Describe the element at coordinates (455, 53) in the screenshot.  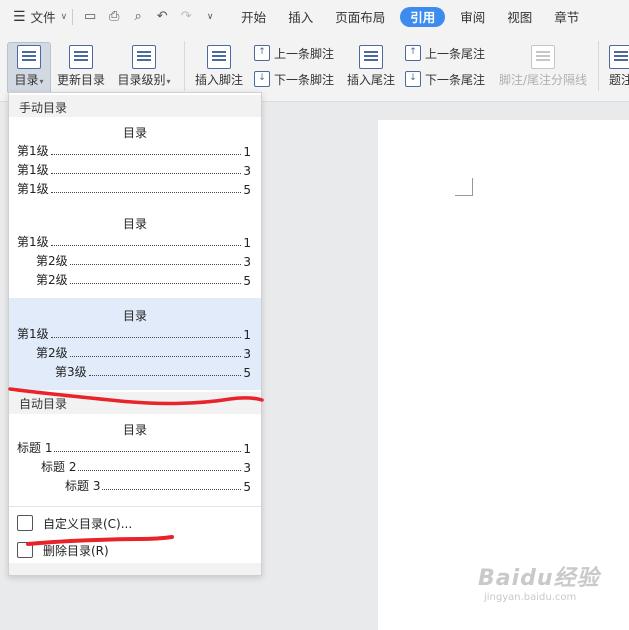
I see `prev-endnote-label: 上一条尾注` at that location.